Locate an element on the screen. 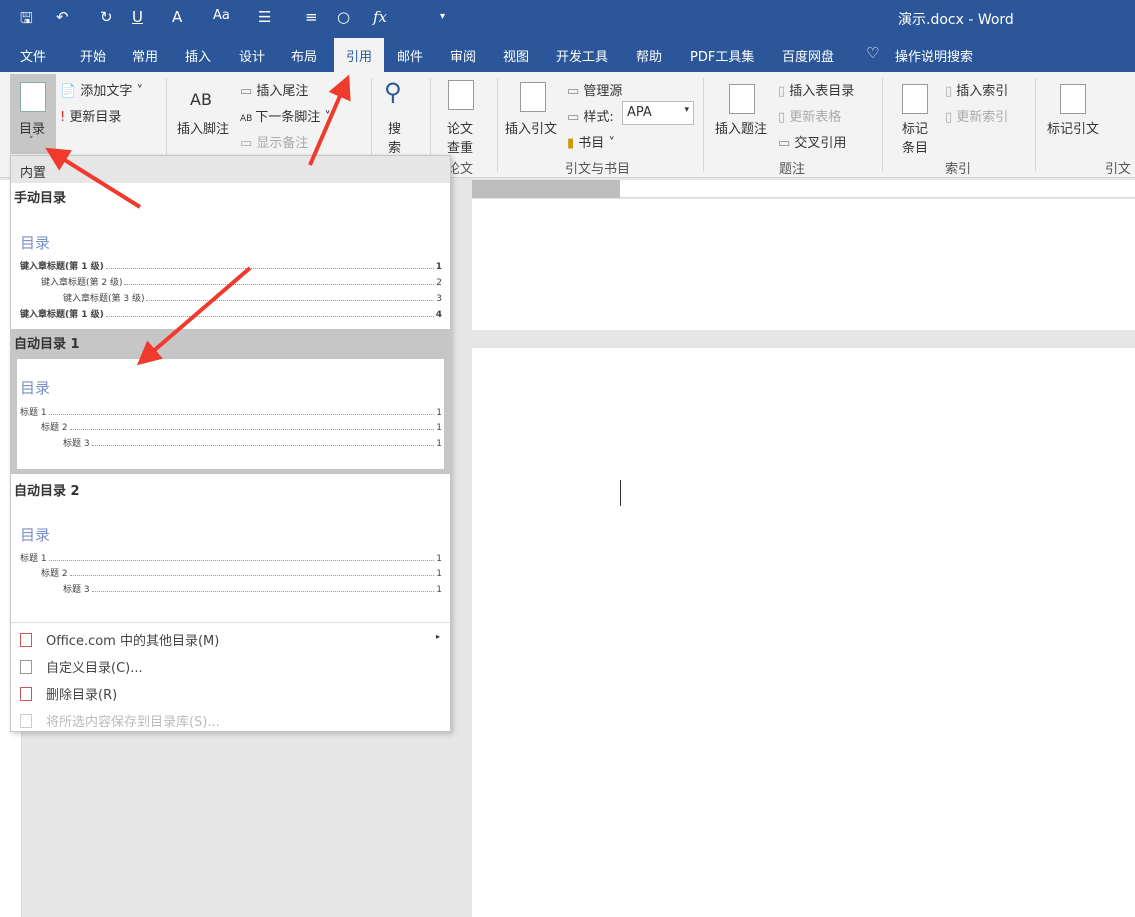 This screenshot has width=1135, height=917. change-case-icon: Aa is located at coordinates (221, 15).